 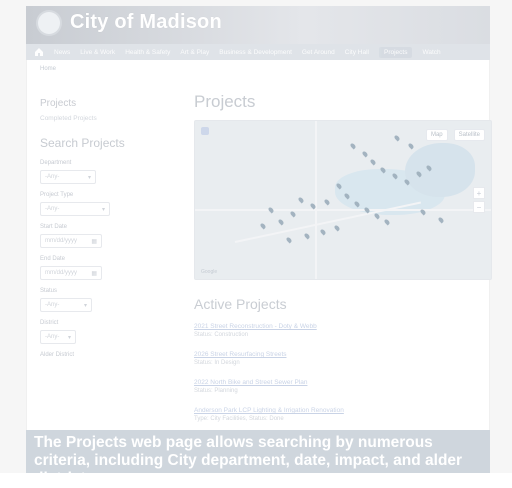 What do you see at coordinates (216, 391) in the screenshot?
I see `project-status: Status: Planning` at bounding box center [216, 391].